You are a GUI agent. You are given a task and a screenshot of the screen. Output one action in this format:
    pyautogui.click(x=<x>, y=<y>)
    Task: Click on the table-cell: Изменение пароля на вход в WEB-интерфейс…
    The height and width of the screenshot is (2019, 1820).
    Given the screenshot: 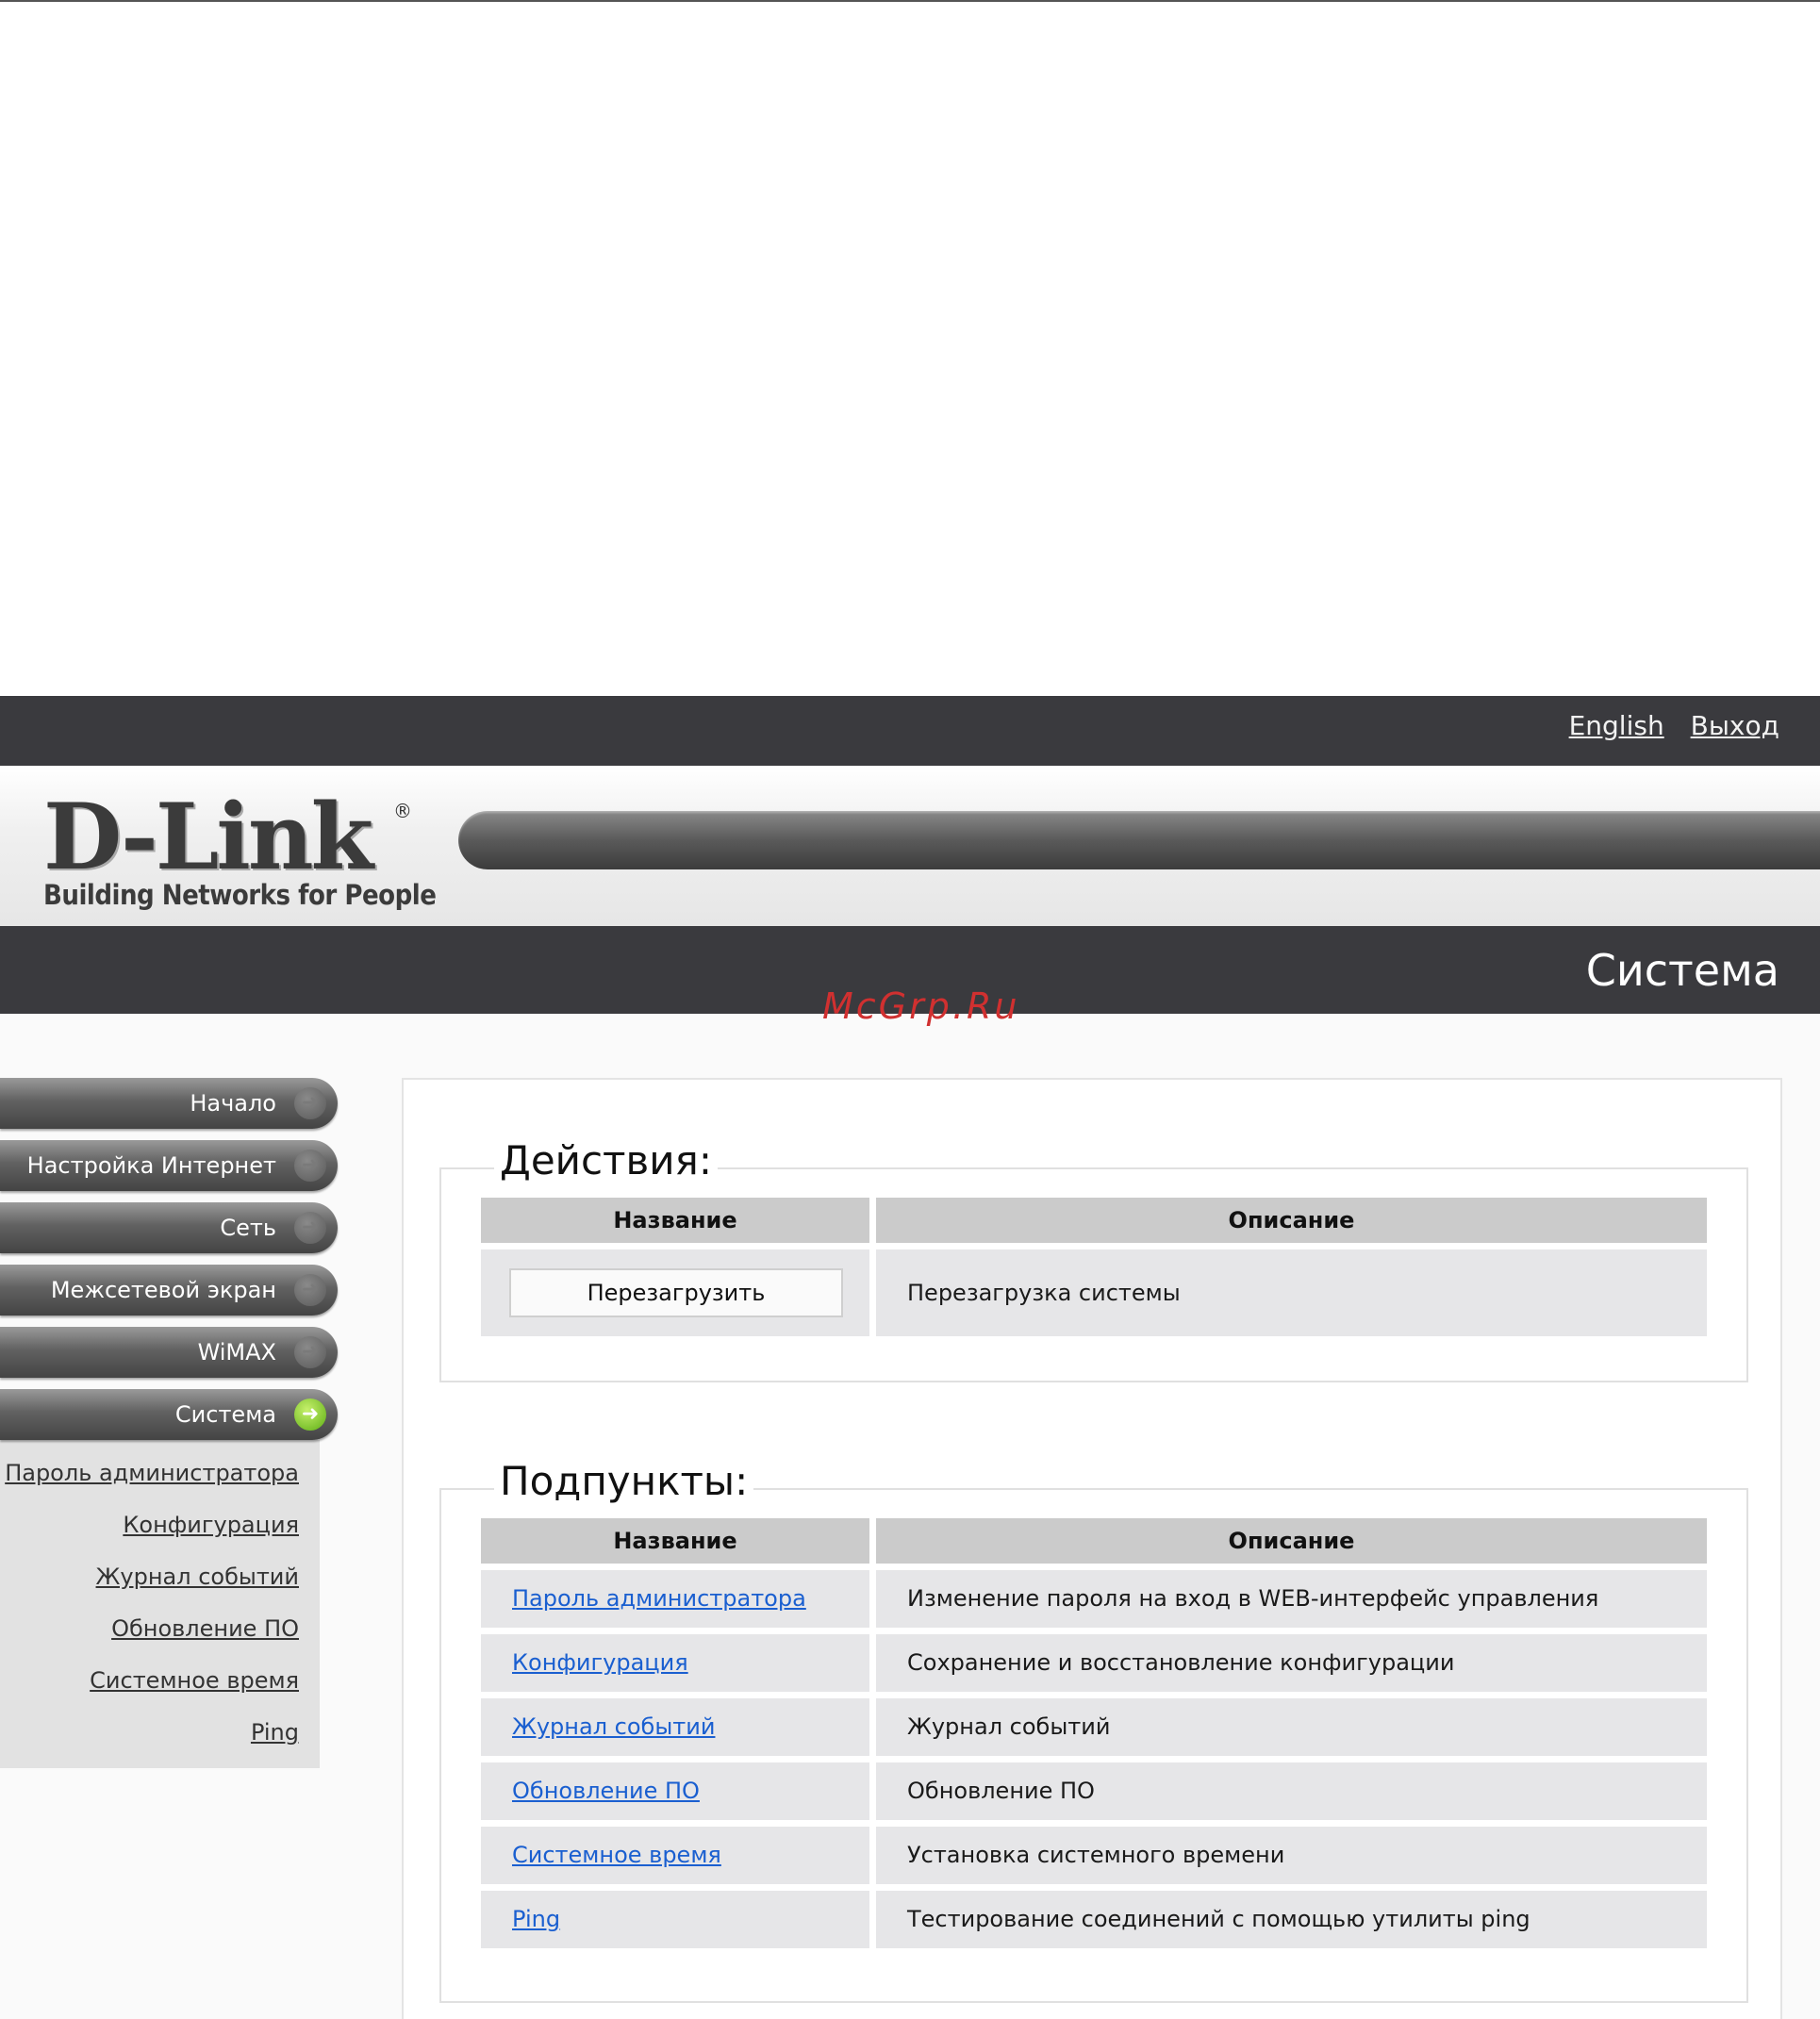 What is the action you would take?
    pyautogui.click(x=1291, y=1599)
    